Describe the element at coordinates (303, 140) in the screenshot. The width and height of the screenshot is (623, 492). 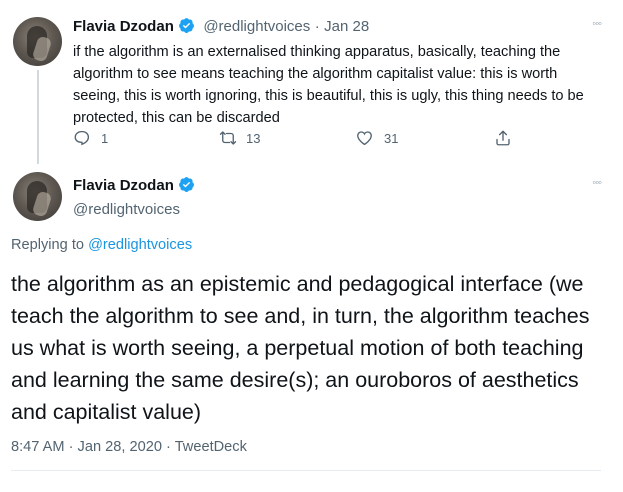
I see `tweet-actions: 1 13 31` at that location.